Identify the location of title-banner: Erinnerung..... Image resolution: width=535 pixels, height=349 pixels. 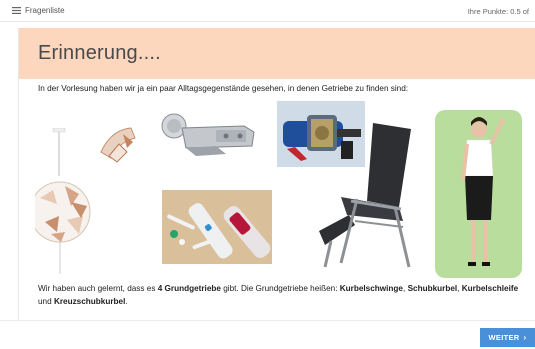
(277, 53).